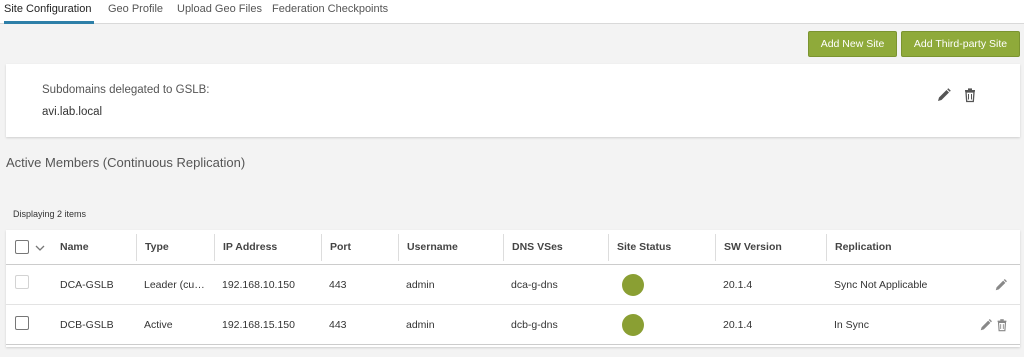 This screenshot has height=357, width=1024. What do you see at coordinates (662, 247) in the screenshot?
I see `column-header-site-status: Site Status` at bounding box center [662, 247].